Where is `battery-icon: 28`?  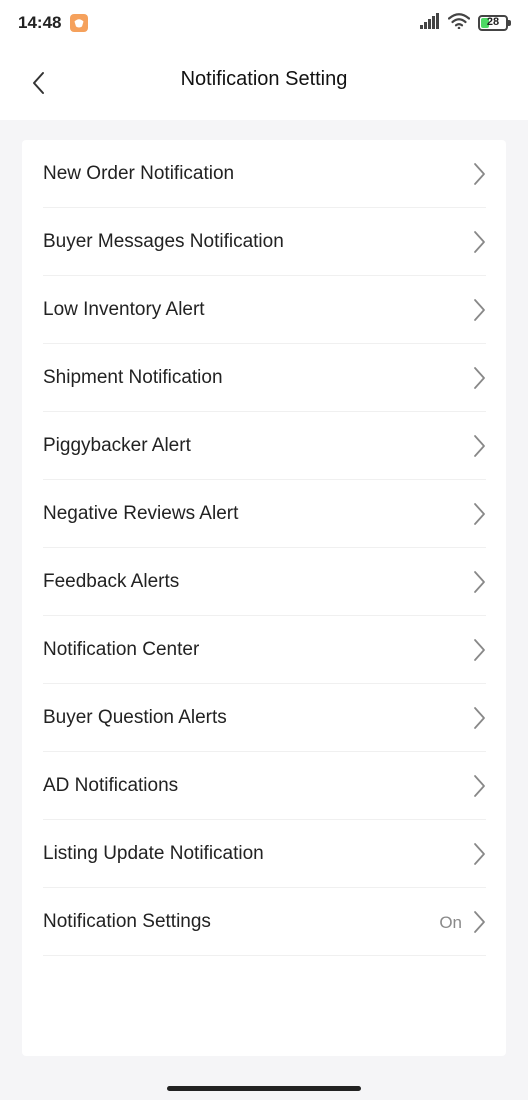 battery-icon: 28 is located at coordinates (494, 23).